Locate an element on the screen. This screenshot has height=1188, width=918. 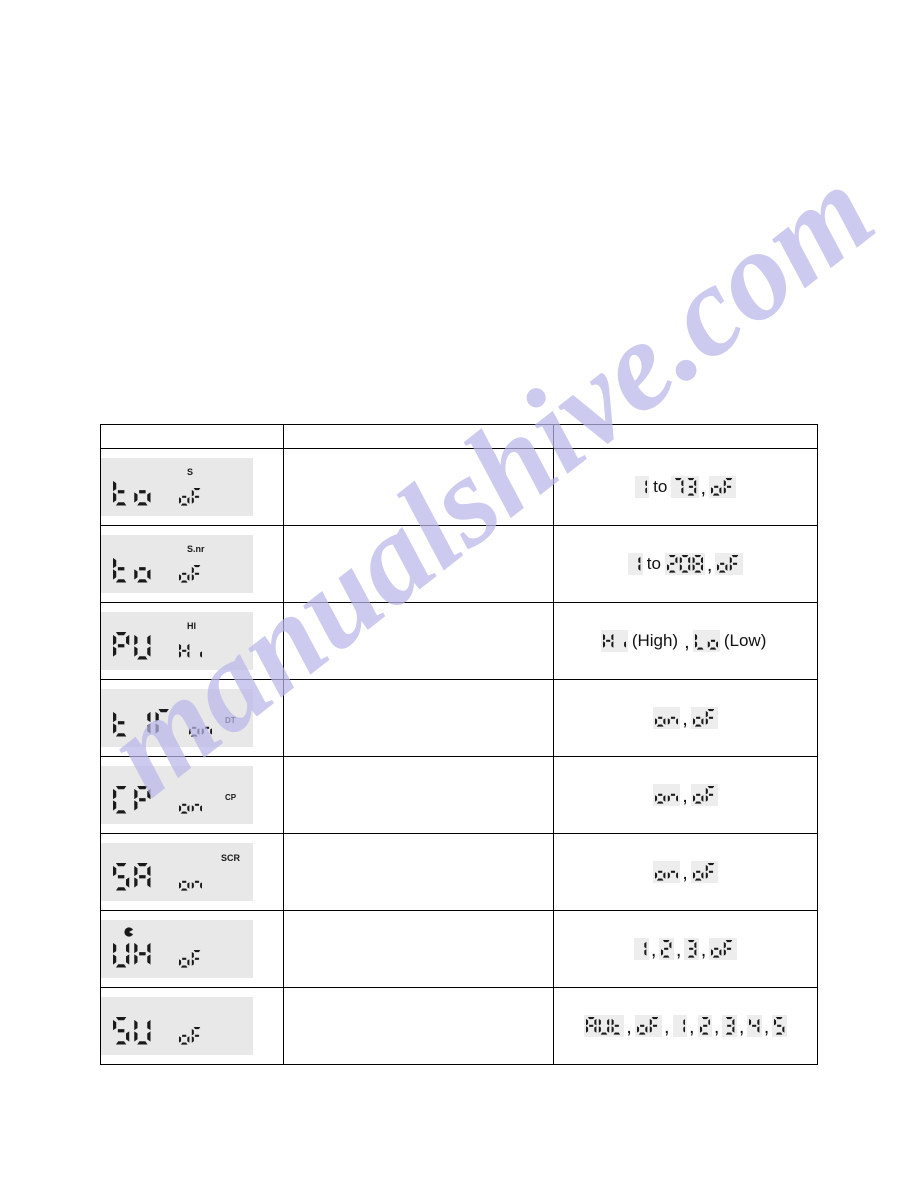
range-value: , is located at coordinates (685, 872).